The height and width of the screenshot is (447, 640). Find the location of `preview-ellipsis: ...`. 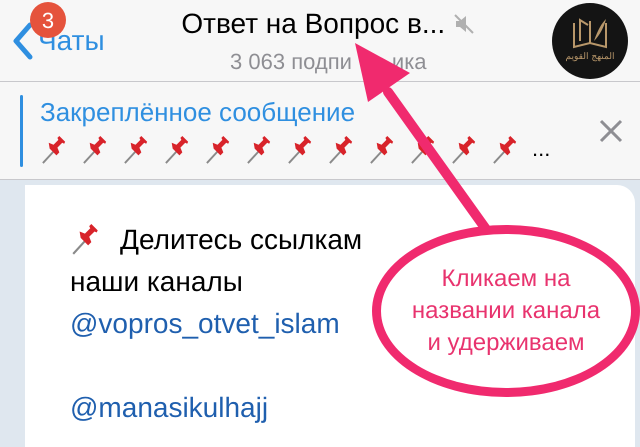

preview-ellipsis: ... is located at coordinates (541, 149).